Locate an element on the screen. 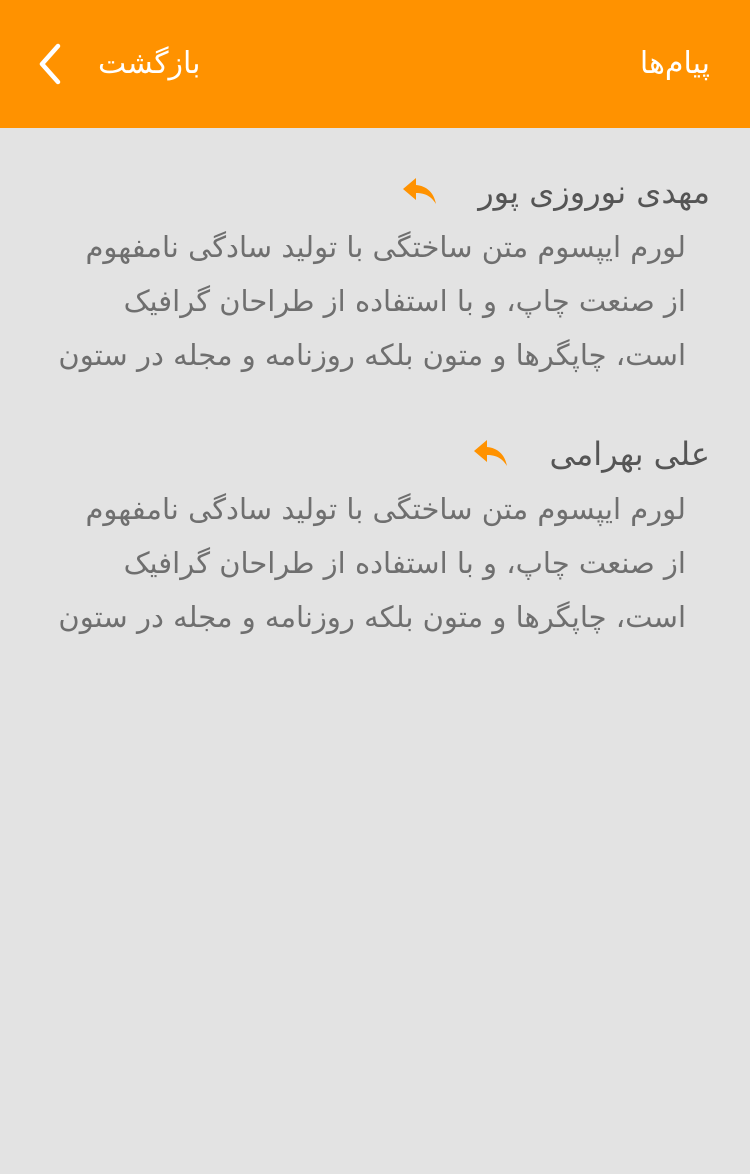 The height and width of the screenshot is (1174, 750). back-button-label: بازگشت is located at coordinates (149, 63).